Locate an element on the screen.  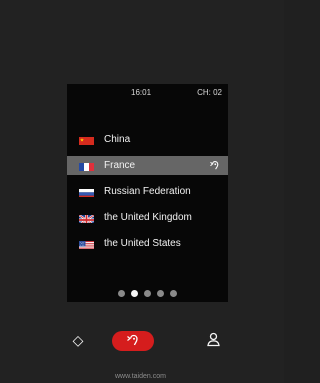
language-label: Russian Federation is located at coordinates (147, 191).